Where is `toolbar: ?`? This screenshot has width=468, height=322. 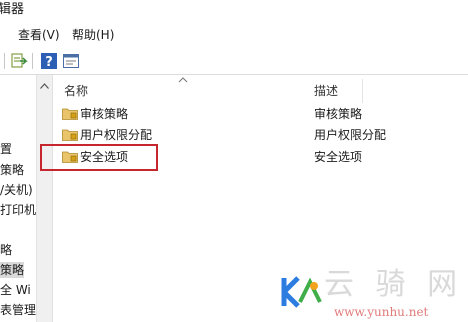 toolbar: ? is located at coordinates (234, 61).